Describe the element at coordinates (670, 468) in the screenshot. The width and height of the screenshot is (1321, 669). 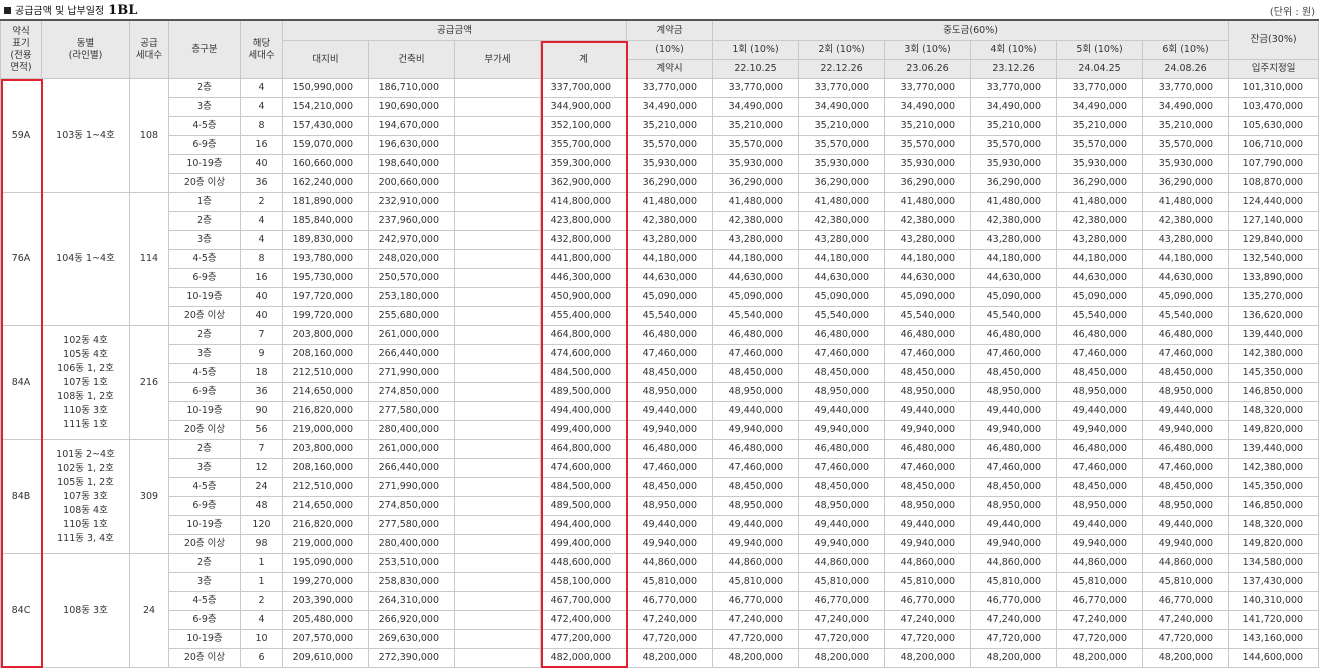
I see `cell-deposit: 47,460,000` at that location.